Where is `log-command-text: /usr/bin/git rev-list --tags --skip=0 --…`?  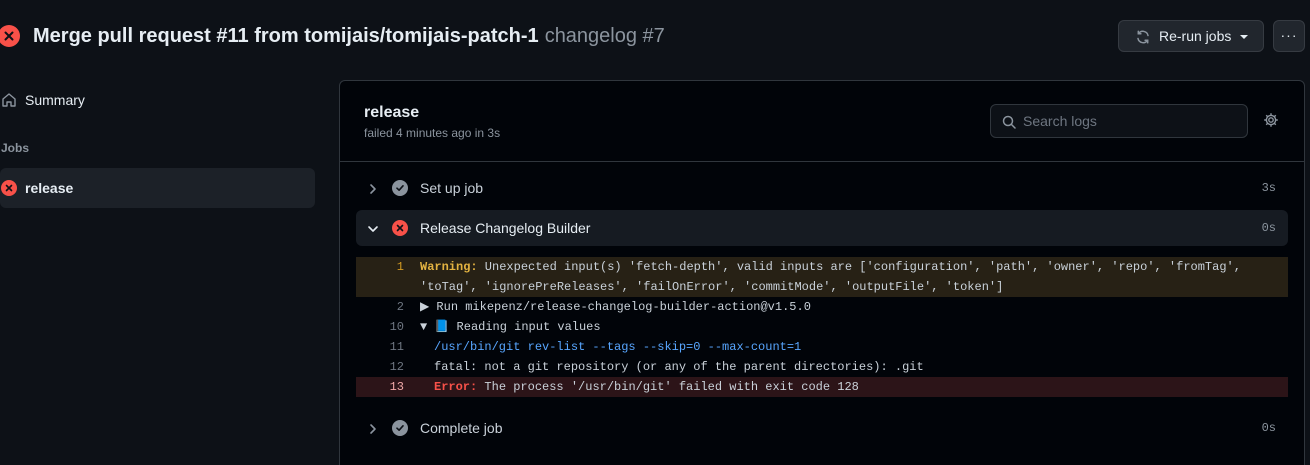
log-command-text: /usr/bin/git rev-list --tags --skip=0 --… is located at coordinates (618, 347).